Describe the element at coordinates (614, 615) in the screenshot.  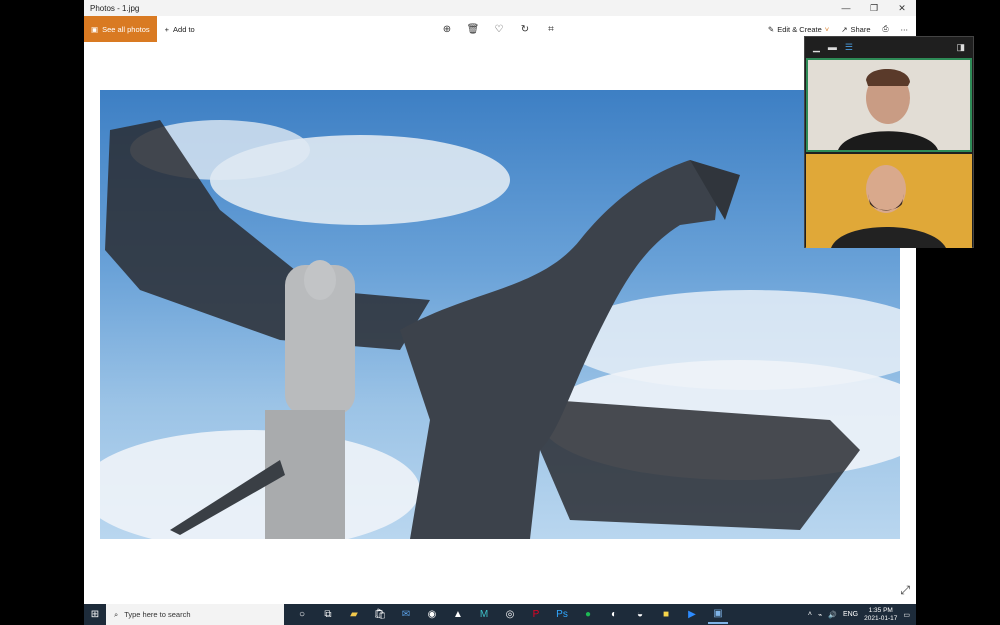
I see `app-icon: ◐` at that location.